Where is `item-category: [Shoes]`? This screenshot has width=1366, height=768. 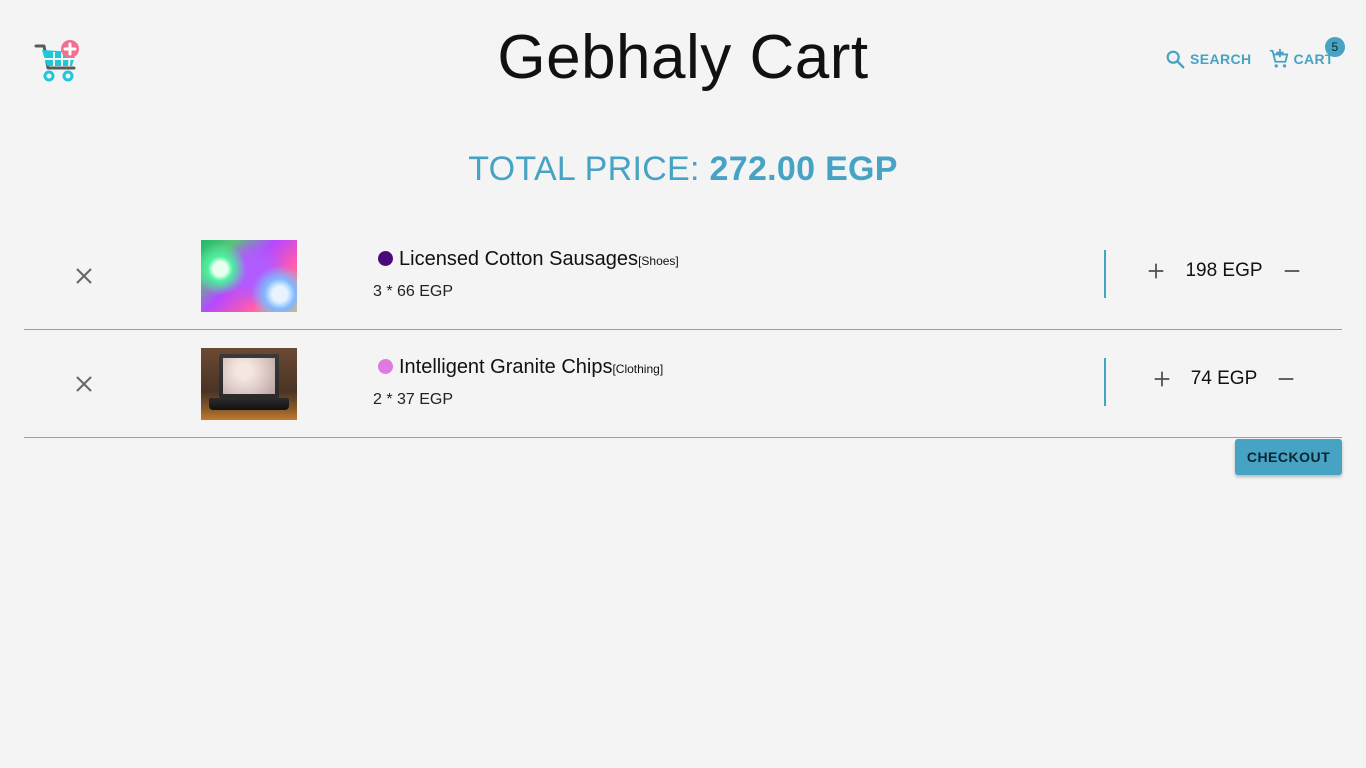
item-category: [Shoes] is located at coordinates (658, 261).